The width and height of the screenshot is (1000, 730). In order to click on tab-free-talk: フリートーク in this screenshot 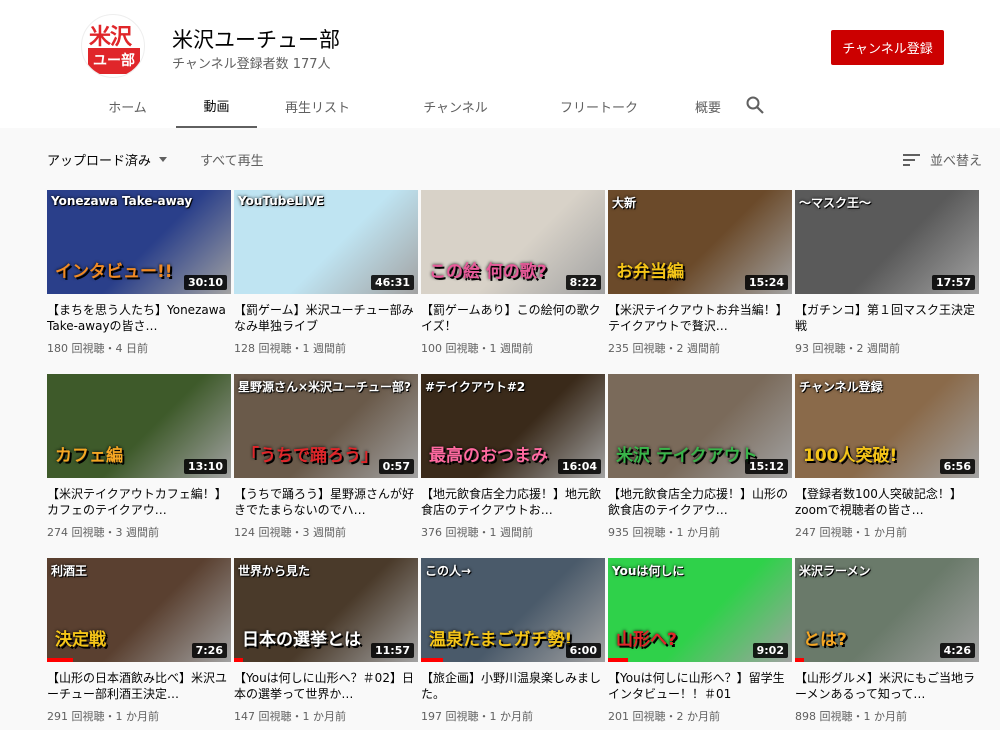, I will do `click(599, 106)`.